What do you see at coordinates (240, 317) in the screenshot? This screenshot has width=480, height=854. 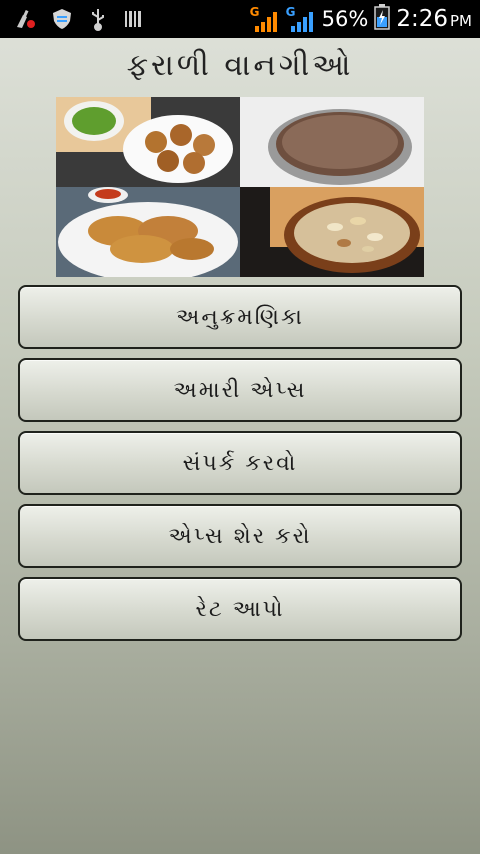 I see `menu-button-index: અનુક્રમણિકા` at bounding box center [240, 317].